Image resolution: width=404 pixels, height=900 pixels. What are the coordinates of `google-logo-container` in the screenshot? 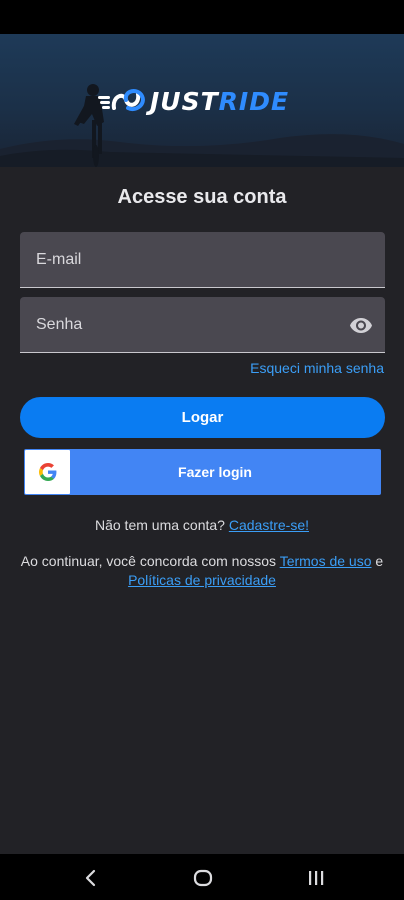 It's located at (47, 472).